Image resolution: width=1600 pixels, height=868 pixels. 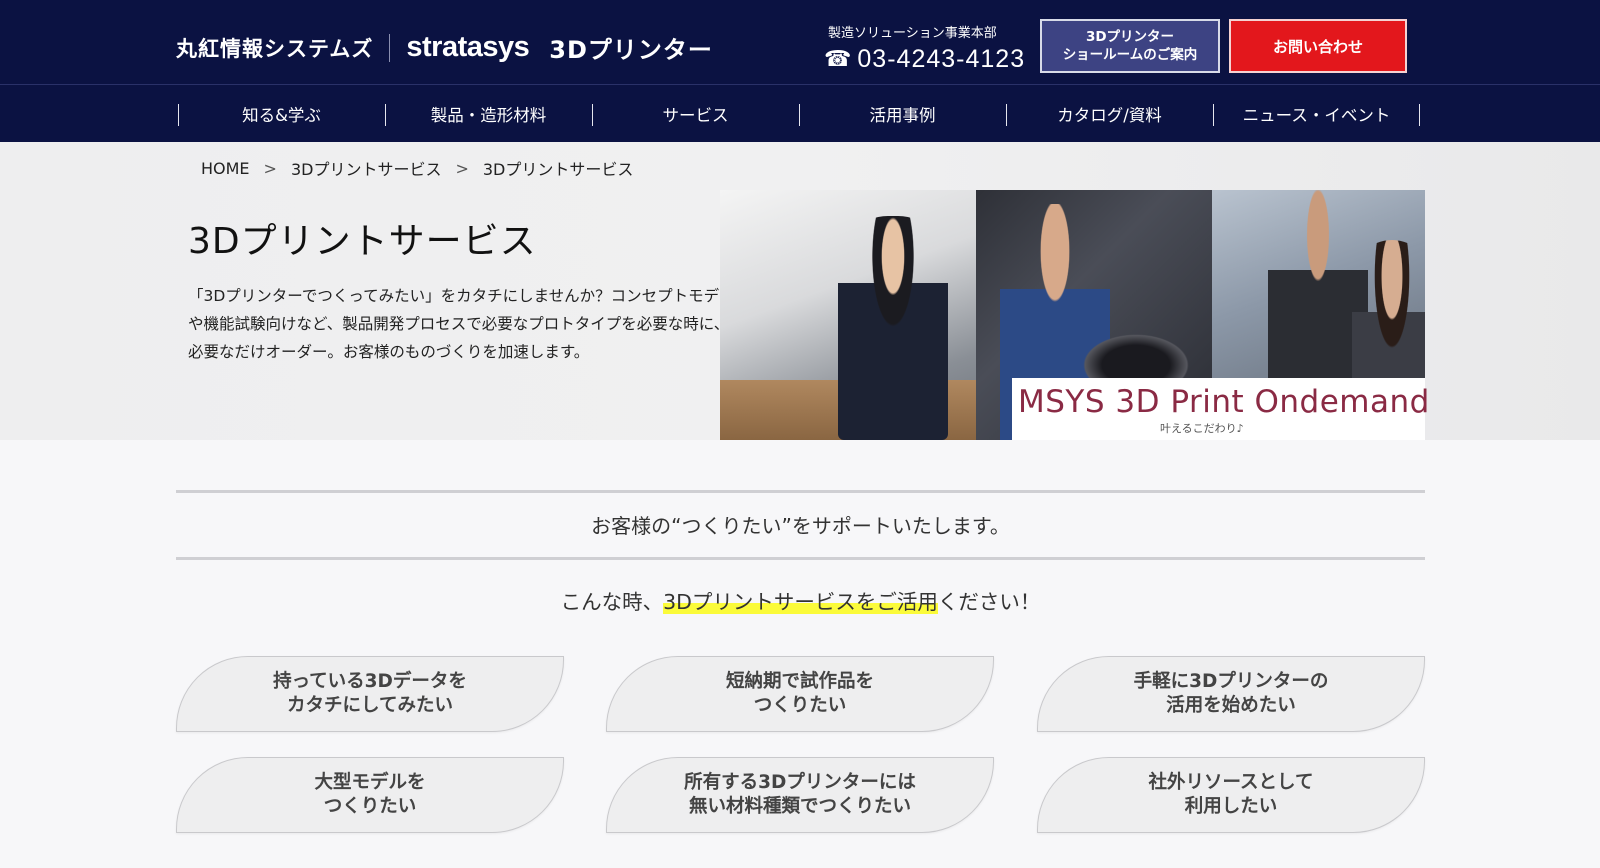 What do you see at coordinates (1130, 55) in the screenshot?
I see `showroom-button-line2: ショールームのご案内` at bounding box center [1130, 55].